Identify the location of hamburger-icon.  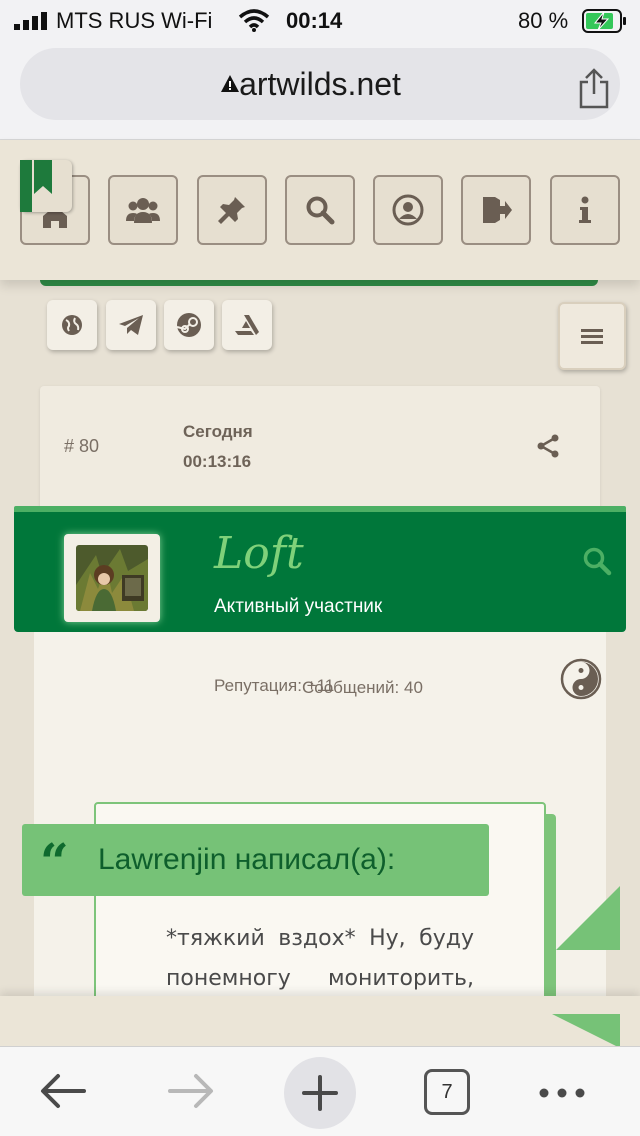
(592, 336).